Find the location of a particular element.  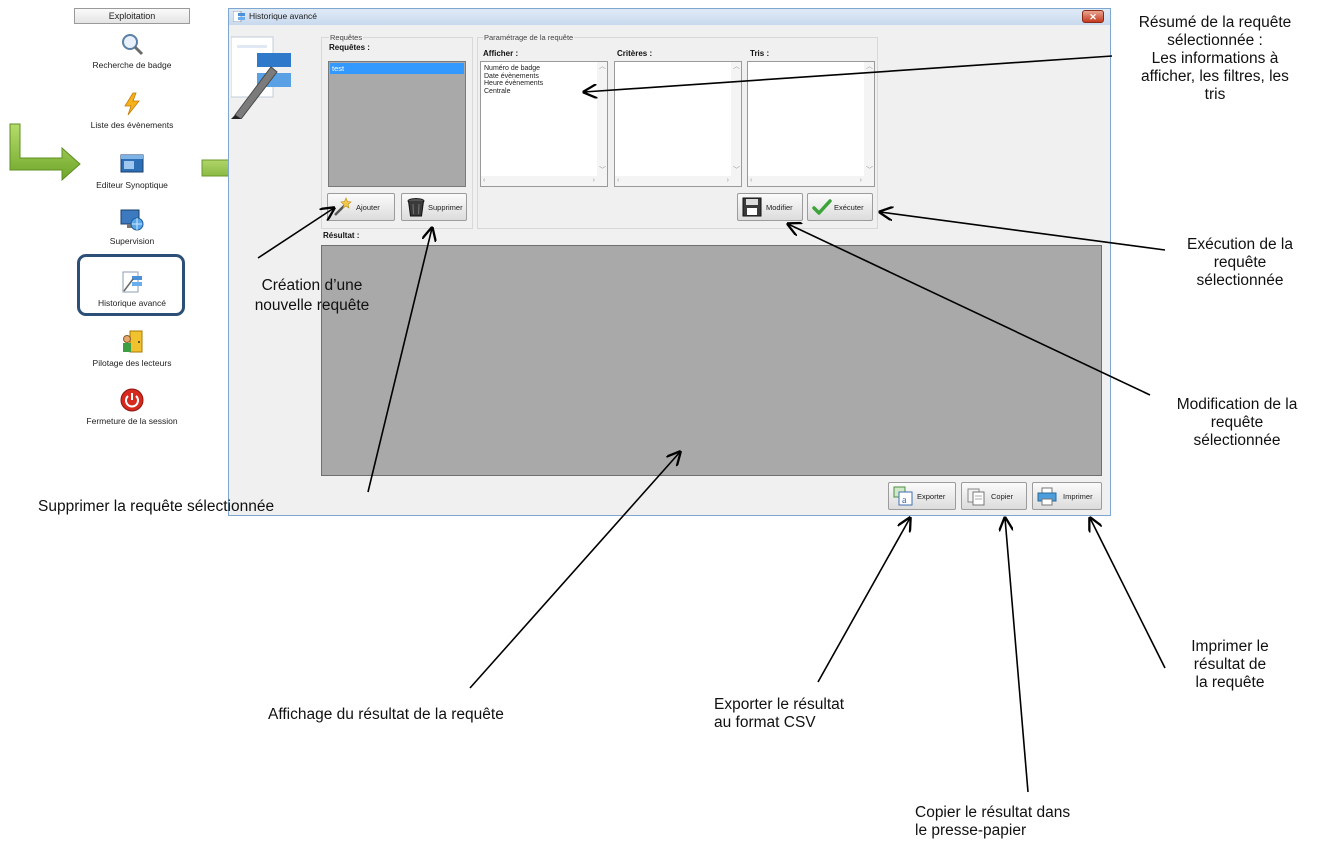

annotation-line: résultat de is located at coordinates (1230, 664).